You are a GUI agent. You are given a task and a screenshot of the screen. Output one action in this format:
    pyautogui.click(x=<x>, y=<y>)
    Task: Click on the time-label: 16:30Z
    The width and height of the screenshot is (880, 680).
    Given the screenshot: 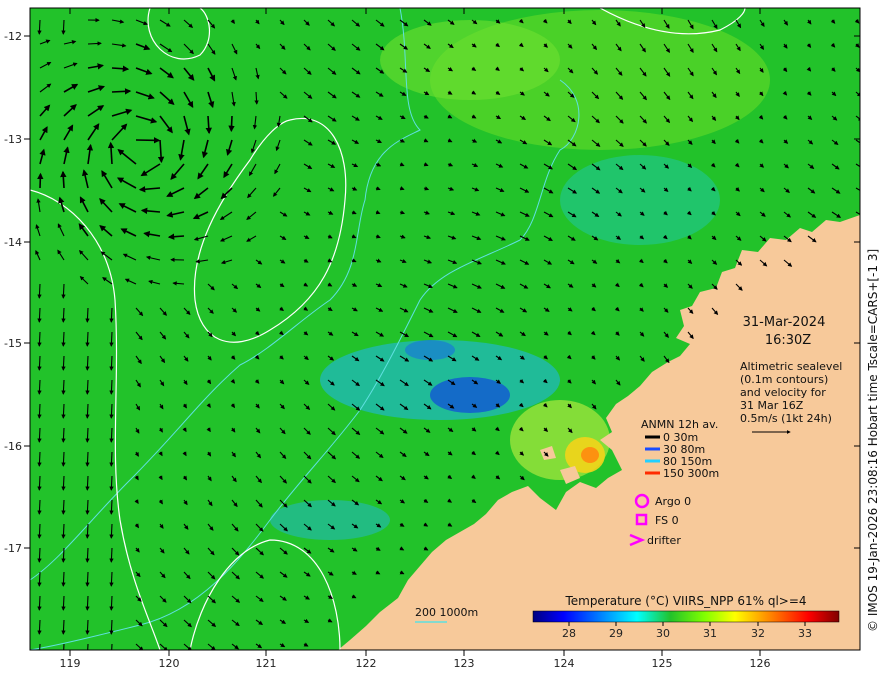 What is the action you would take?
    pyautogui.click(x=788, y=340)
    